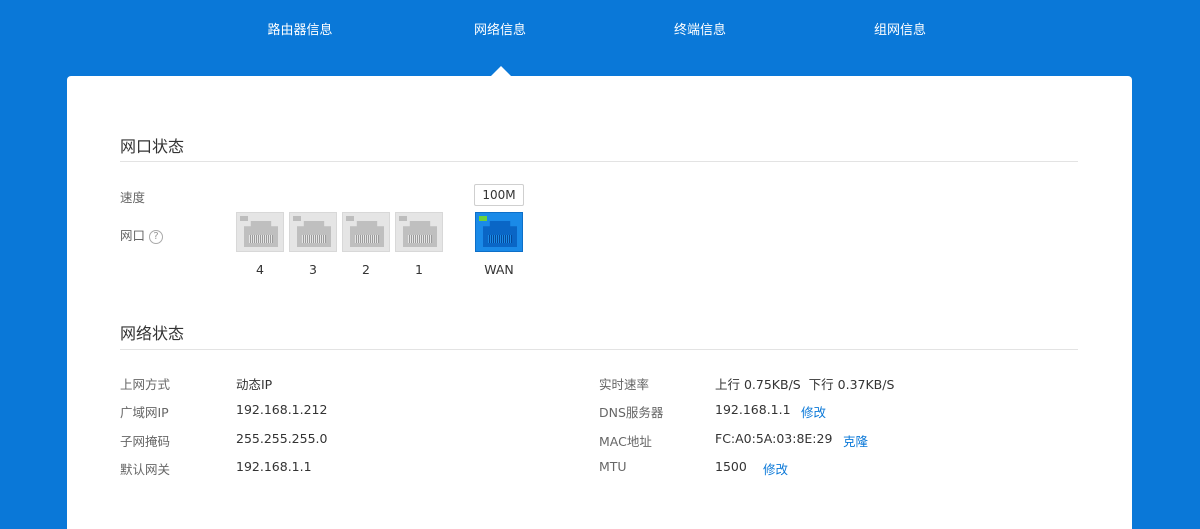  Describe the element at coordinates (260, 269) in the screenshot. I see `port-number: 4` at that location.